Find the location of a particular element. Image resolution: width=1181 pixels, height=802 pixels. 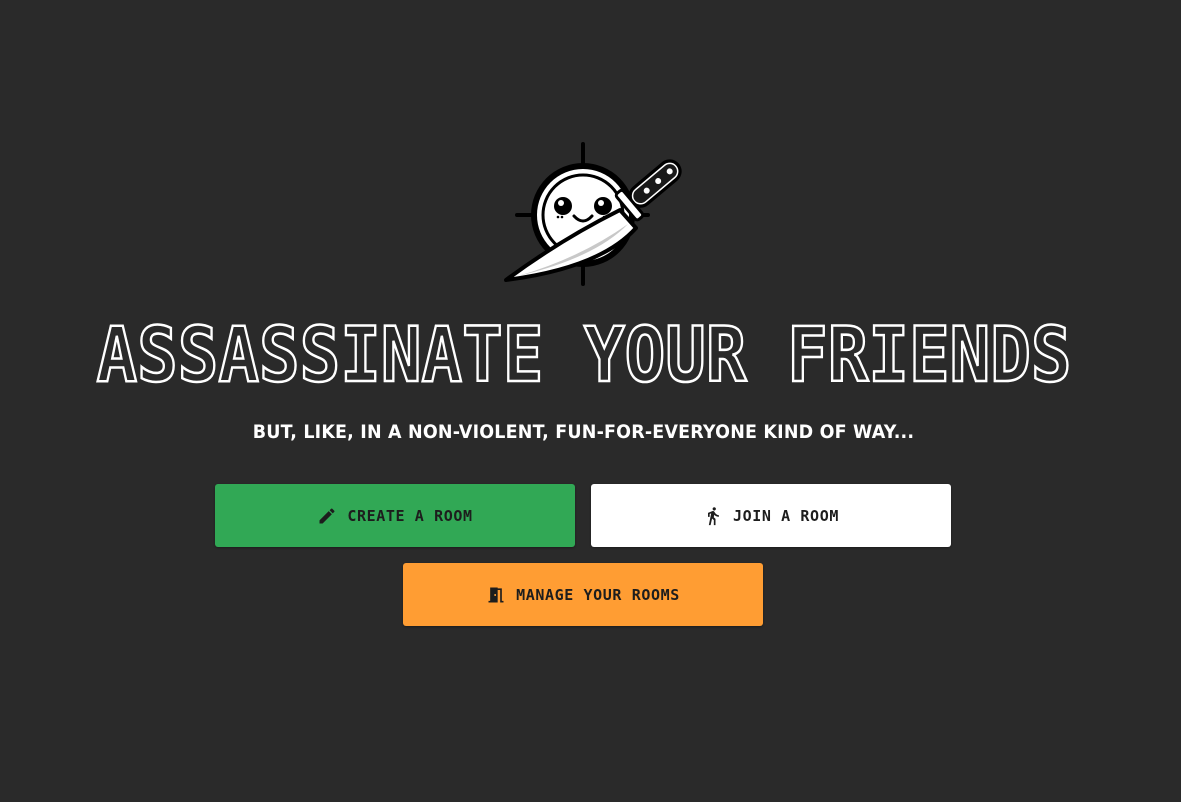

door-icon is located at coordinates (496, 595).